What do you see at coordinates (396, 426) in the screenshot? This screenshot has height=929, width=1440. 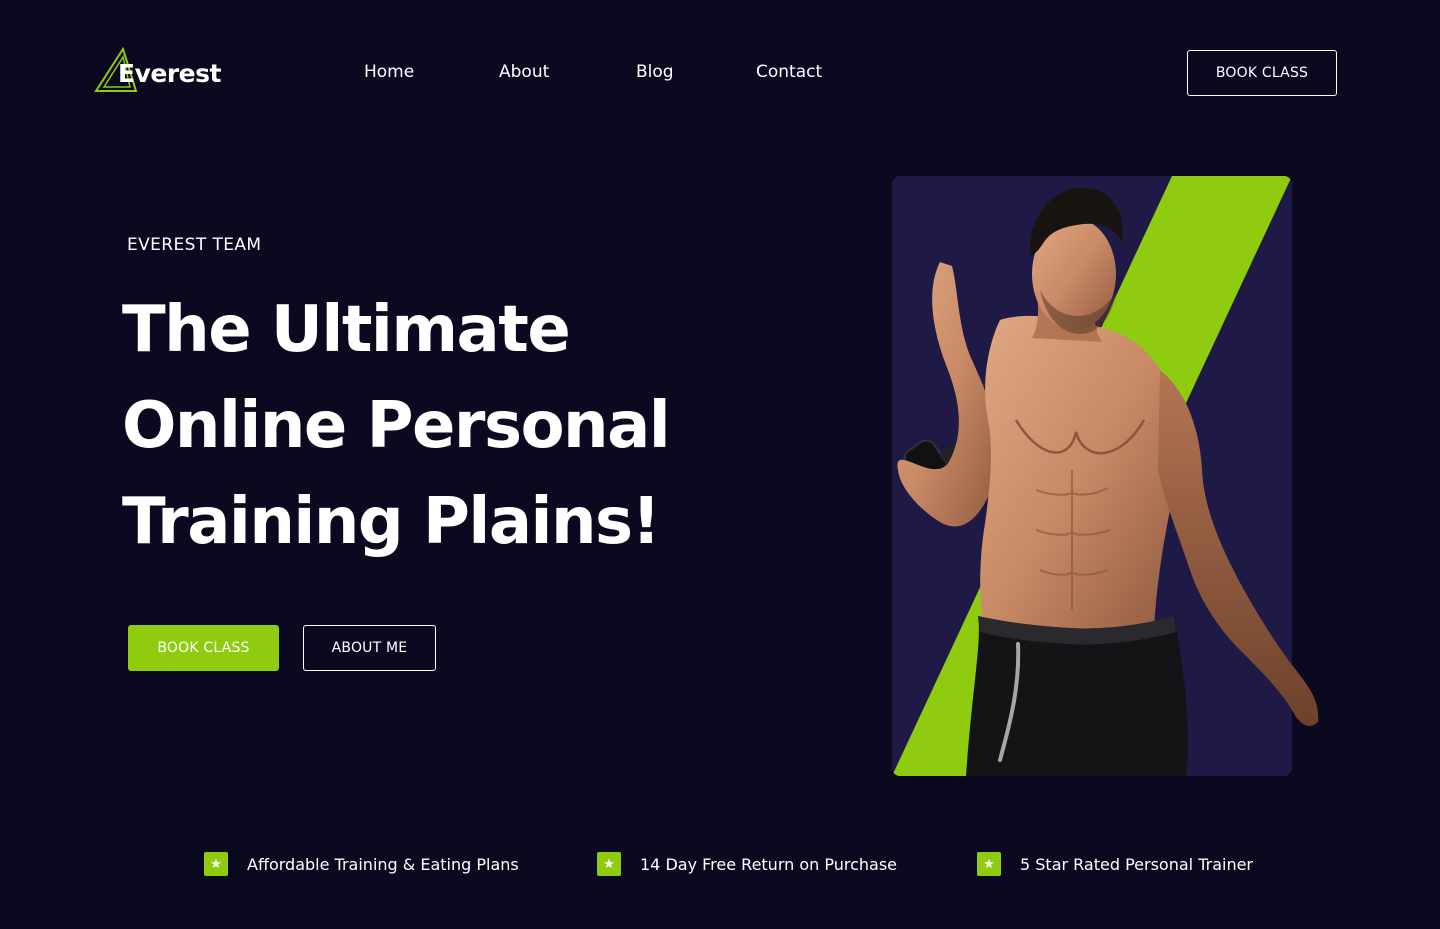 I see `hero-title-line: Online Personal` at bounding box center [396, 426].